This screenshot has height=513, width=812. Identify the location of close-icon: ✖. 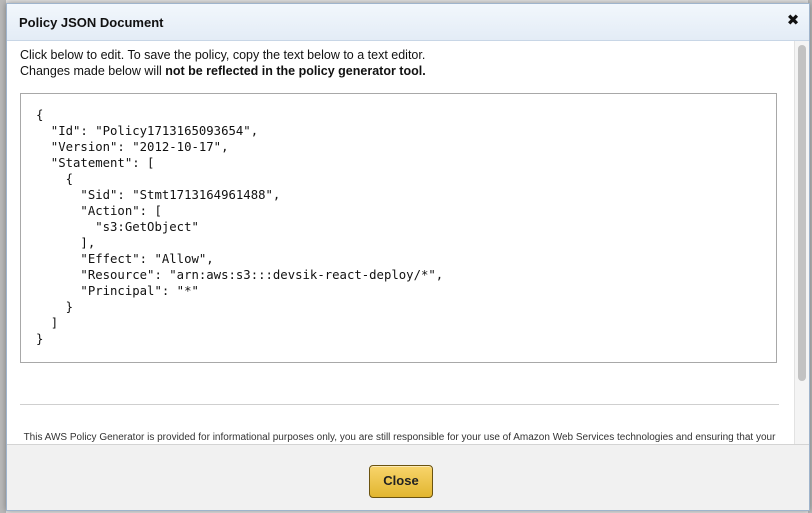
(793, 21).